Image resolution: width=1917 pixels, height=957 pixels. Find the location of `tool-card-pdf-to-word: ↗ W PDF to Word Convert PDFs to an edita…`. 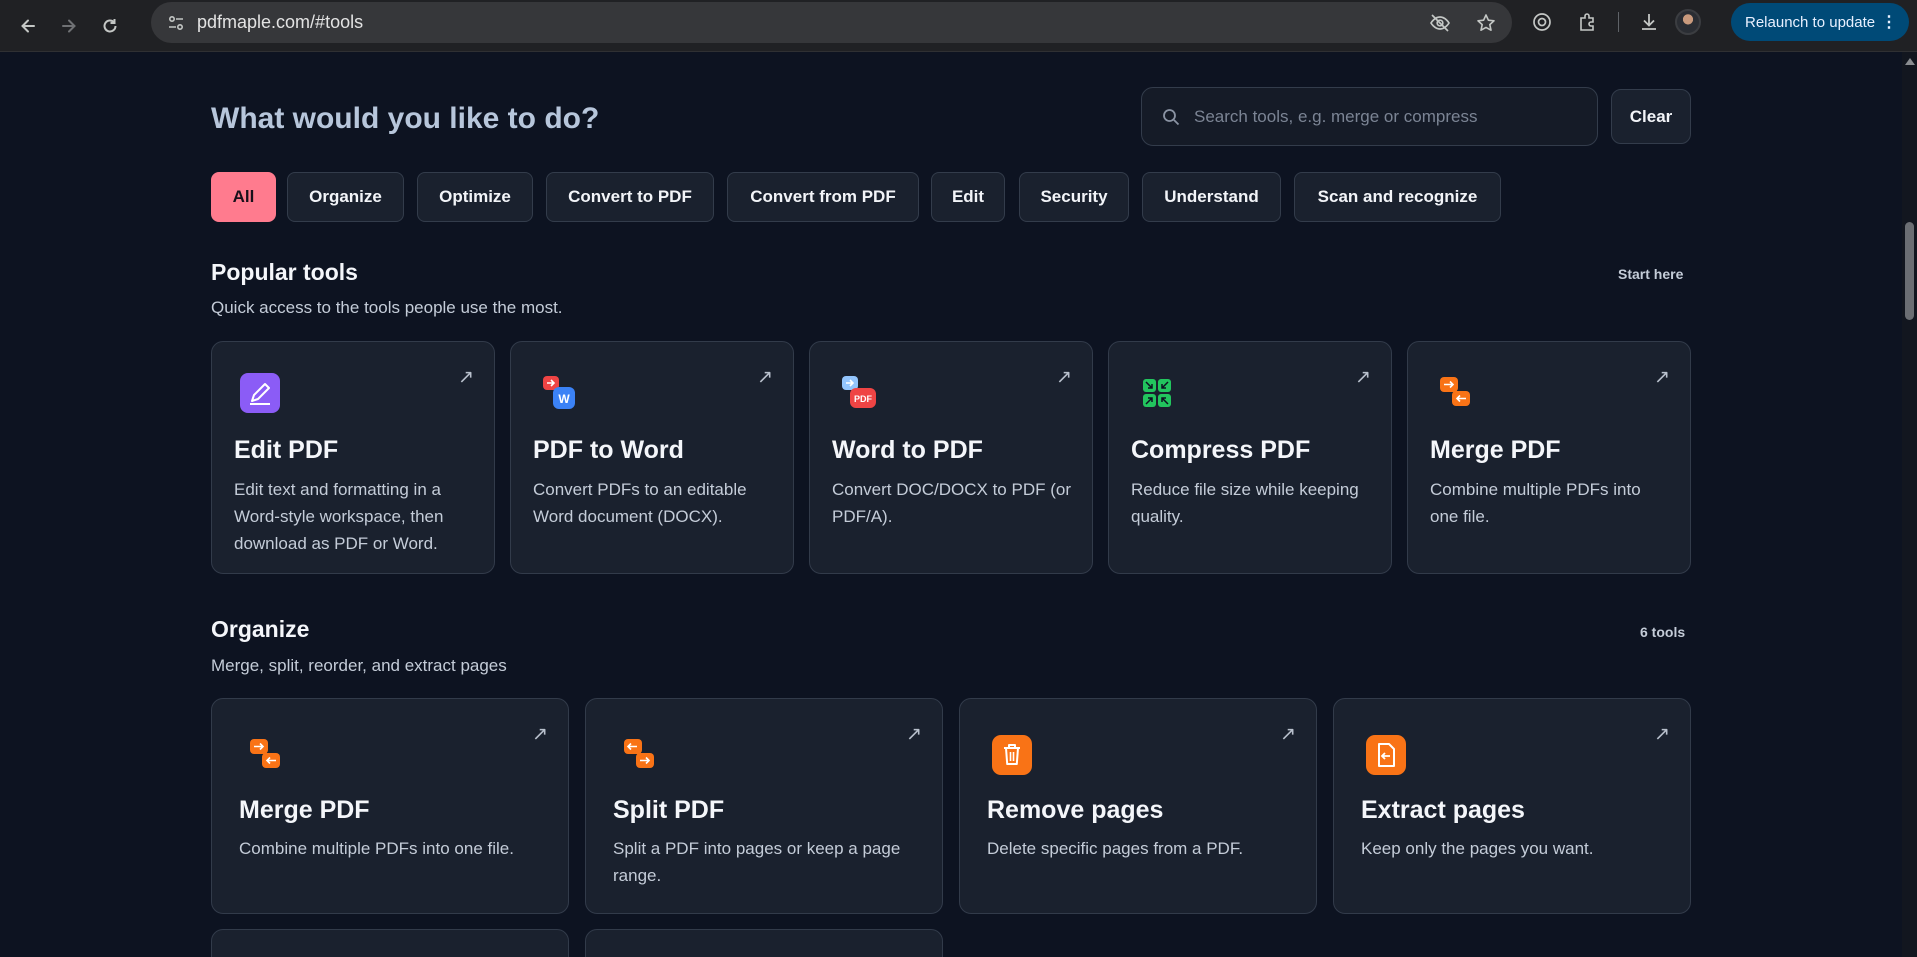

tool-card-pdf-to-word: ↗ W PDF to Word Convert PDFs to an edita… is located at coordinates (652, 457).